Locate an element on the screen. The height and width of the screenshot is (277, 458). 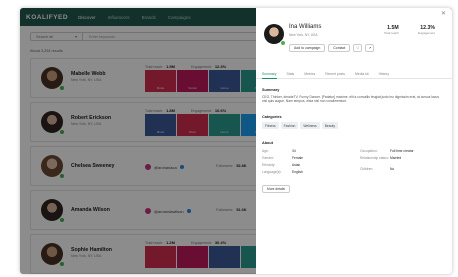
tab-history: History is located at coordinates (384, 74).